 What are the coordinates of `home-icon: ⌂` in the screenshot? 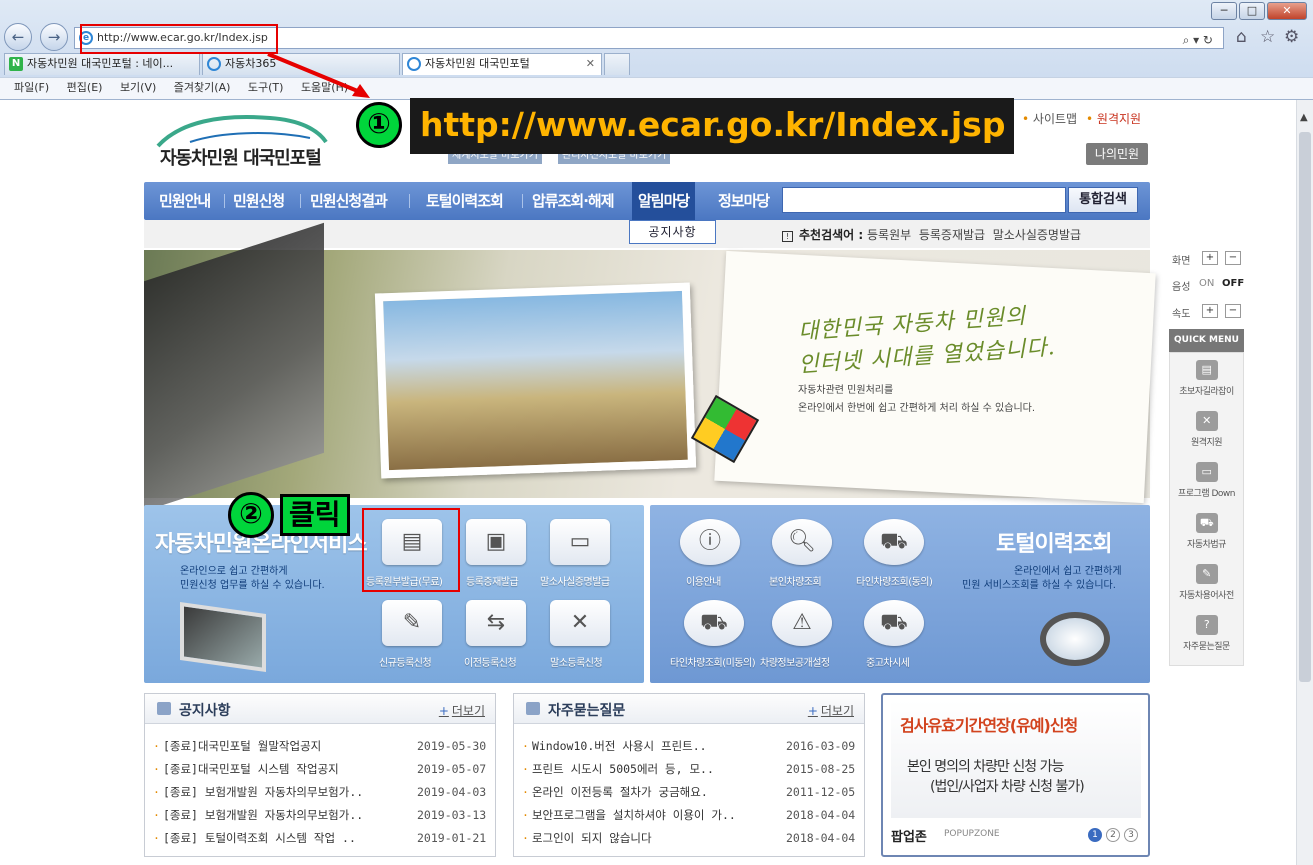 It's located at (1241, 37).